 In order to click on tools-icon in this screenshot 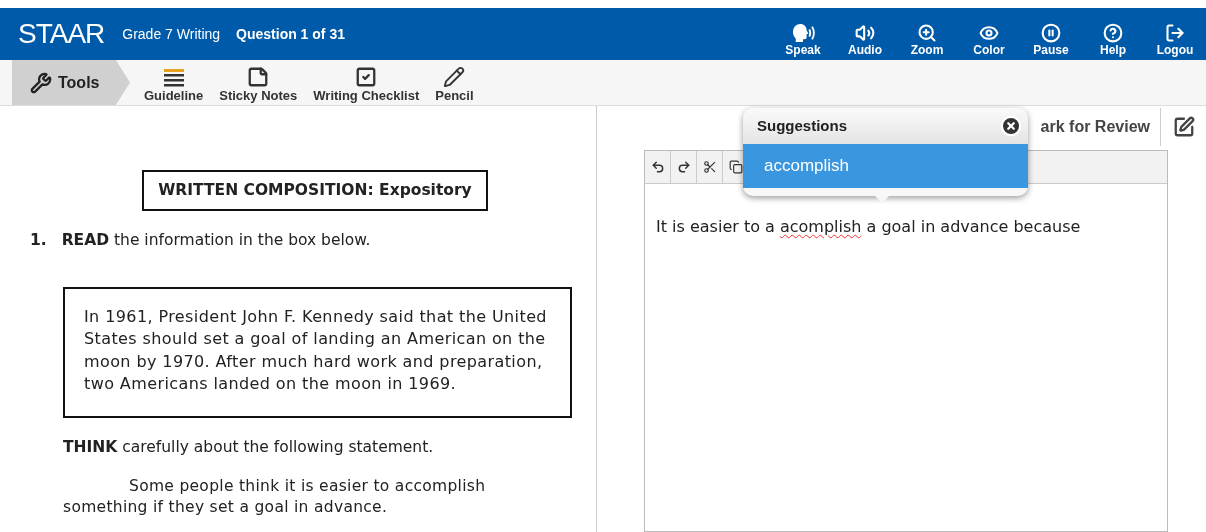, I will do `click(41, 82)`.